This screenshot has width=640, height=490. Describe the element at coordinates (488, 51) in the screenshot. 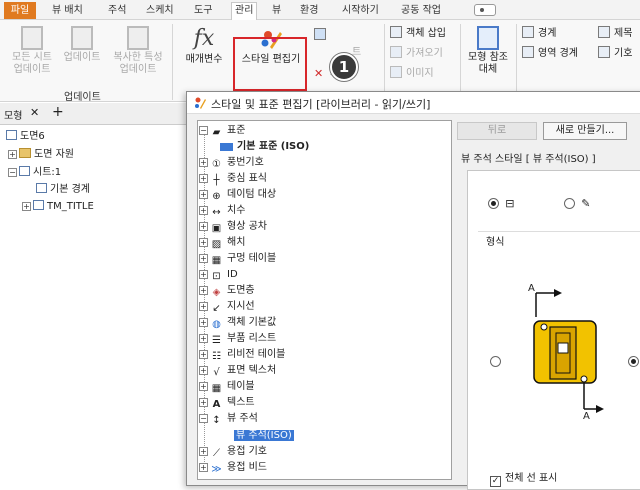

I see `replace-model-ref-button: 모형 참조 대체` at that location.